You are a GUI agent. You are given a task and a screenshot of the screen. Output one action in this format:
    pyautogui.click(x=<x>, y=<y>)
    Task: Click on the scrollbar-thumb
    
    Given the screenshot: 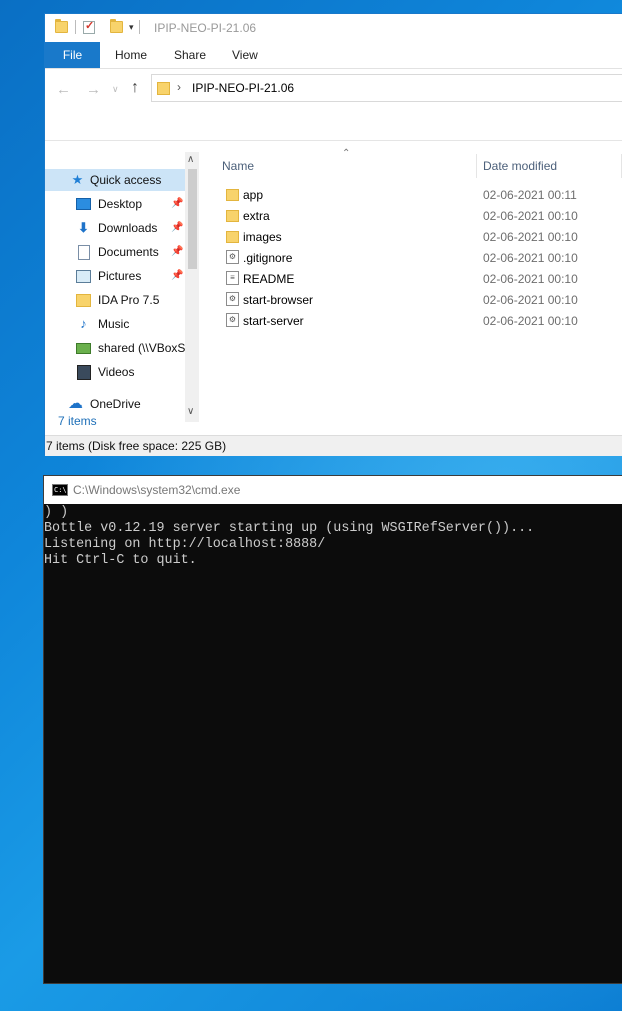 What is the action you would take?
    pyautogui.click(x=192, y=219)
    